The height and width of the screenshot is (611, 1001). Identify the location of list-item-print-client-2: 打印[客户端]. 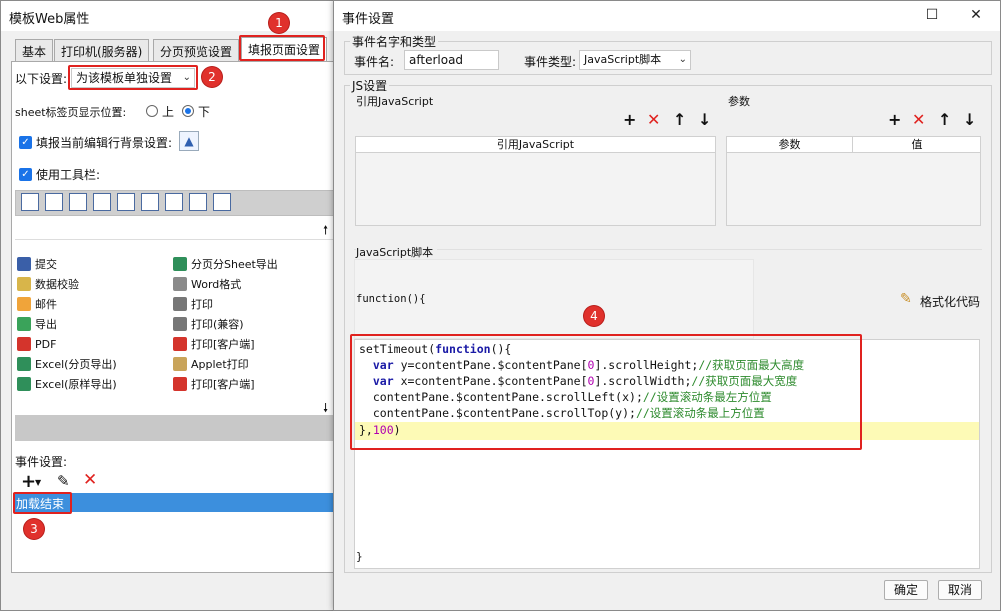
(214, 385).